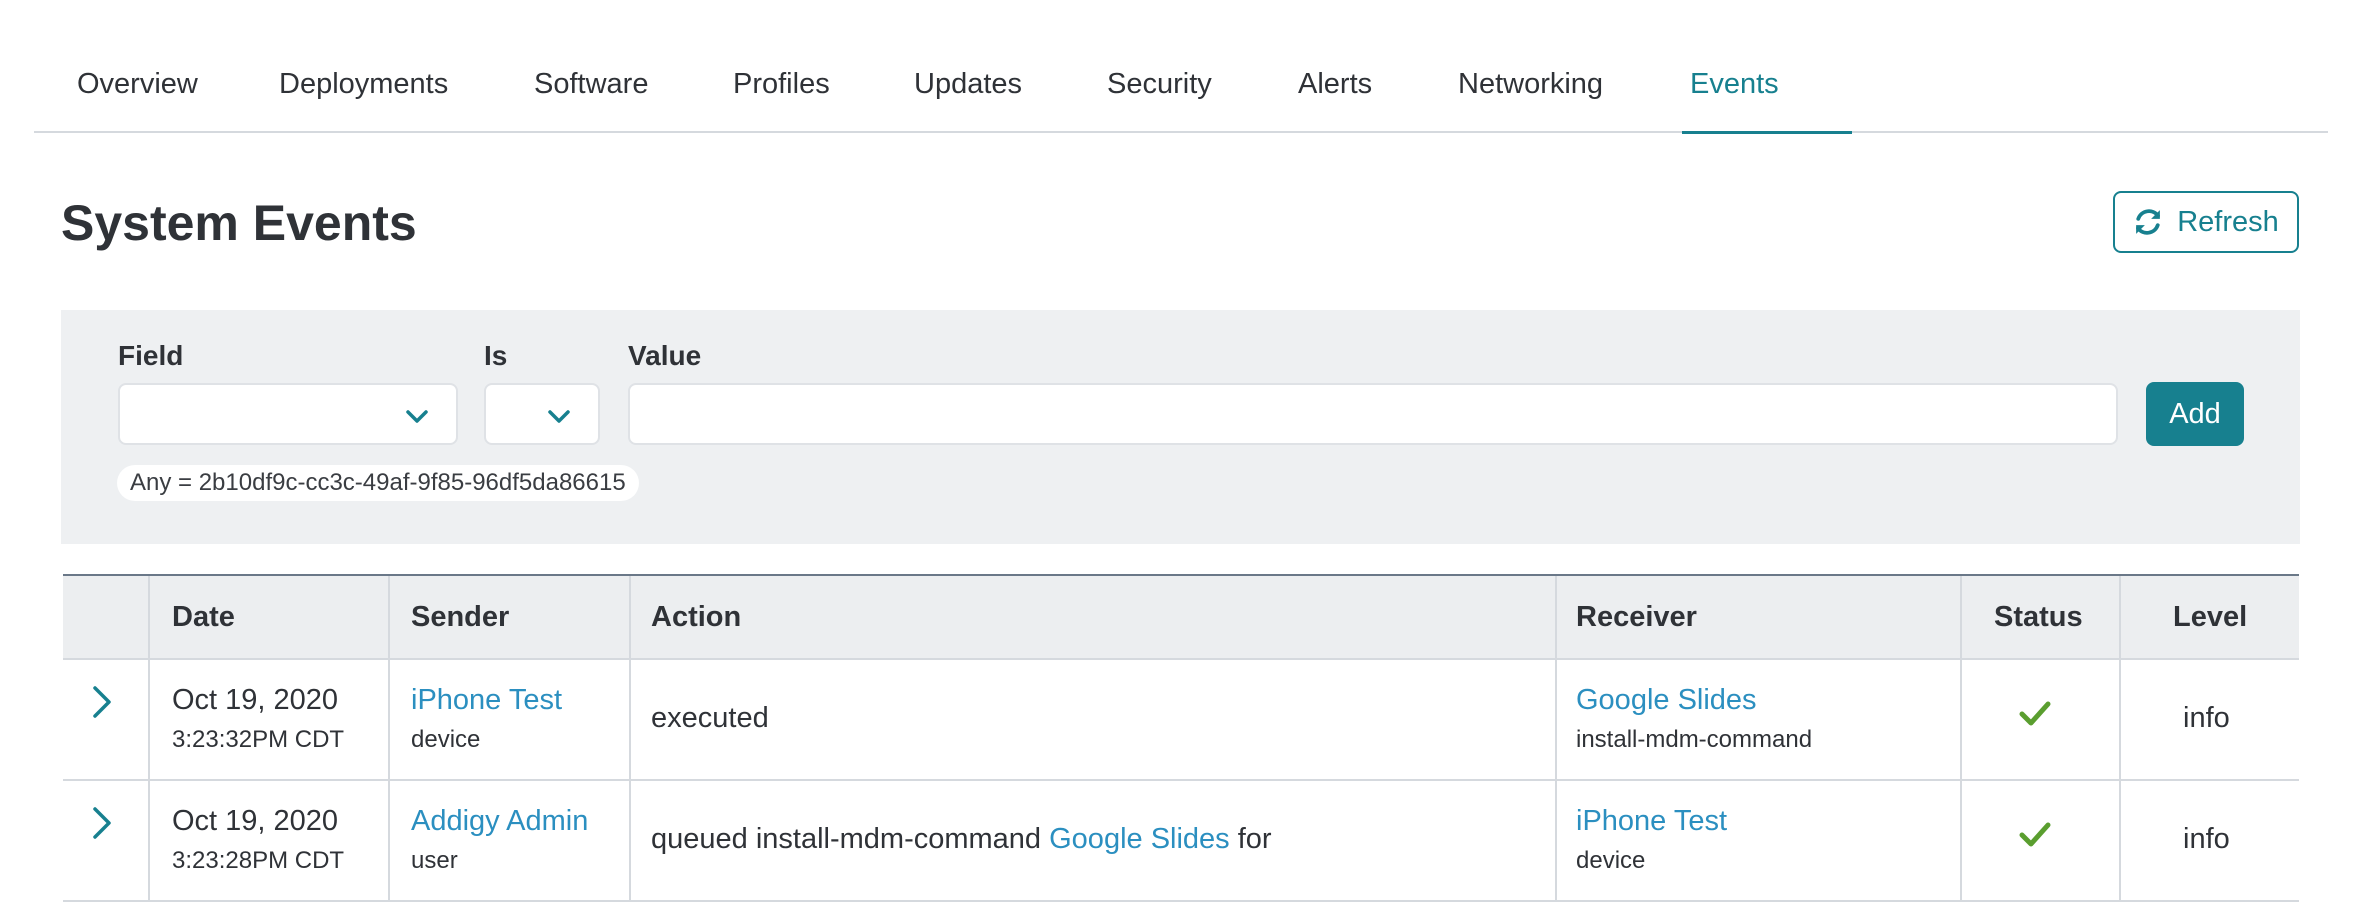 The height and width of the screenshot is (902, 2362). Describe the element at coordinates (2228, 221) in the screenshot. I see `refresh-label: Refresh` at that location.